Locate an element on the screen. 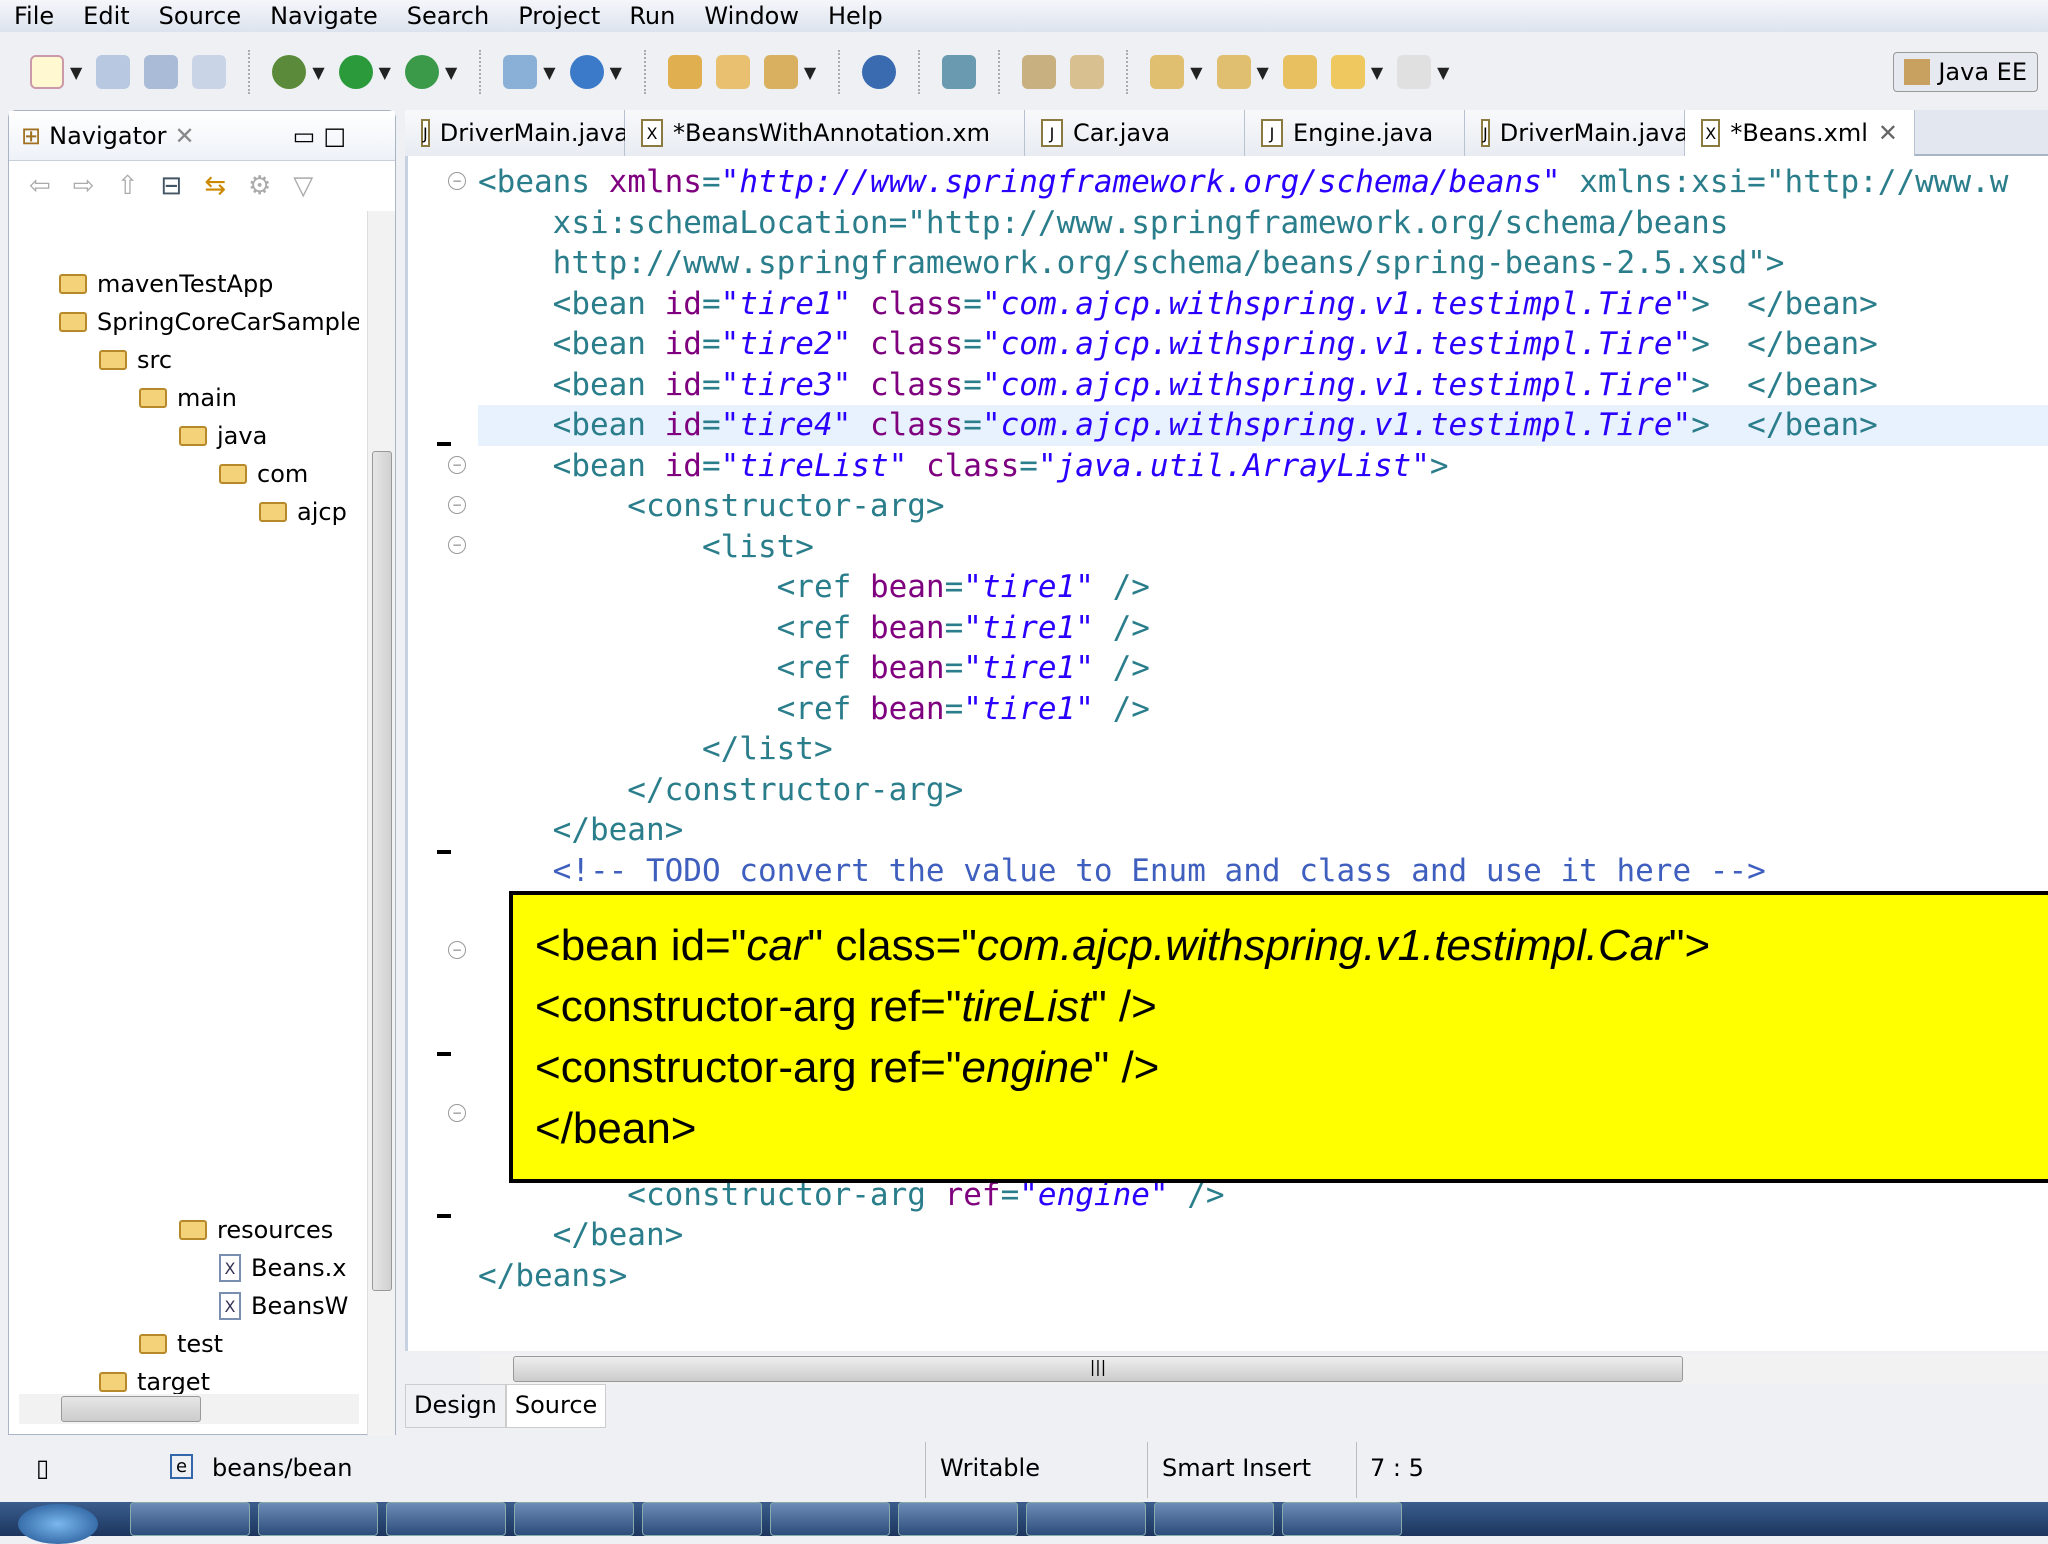  navigator-tab: ⊞ Navigator ✕ ▭ □ is located at coordinates (202, 136).